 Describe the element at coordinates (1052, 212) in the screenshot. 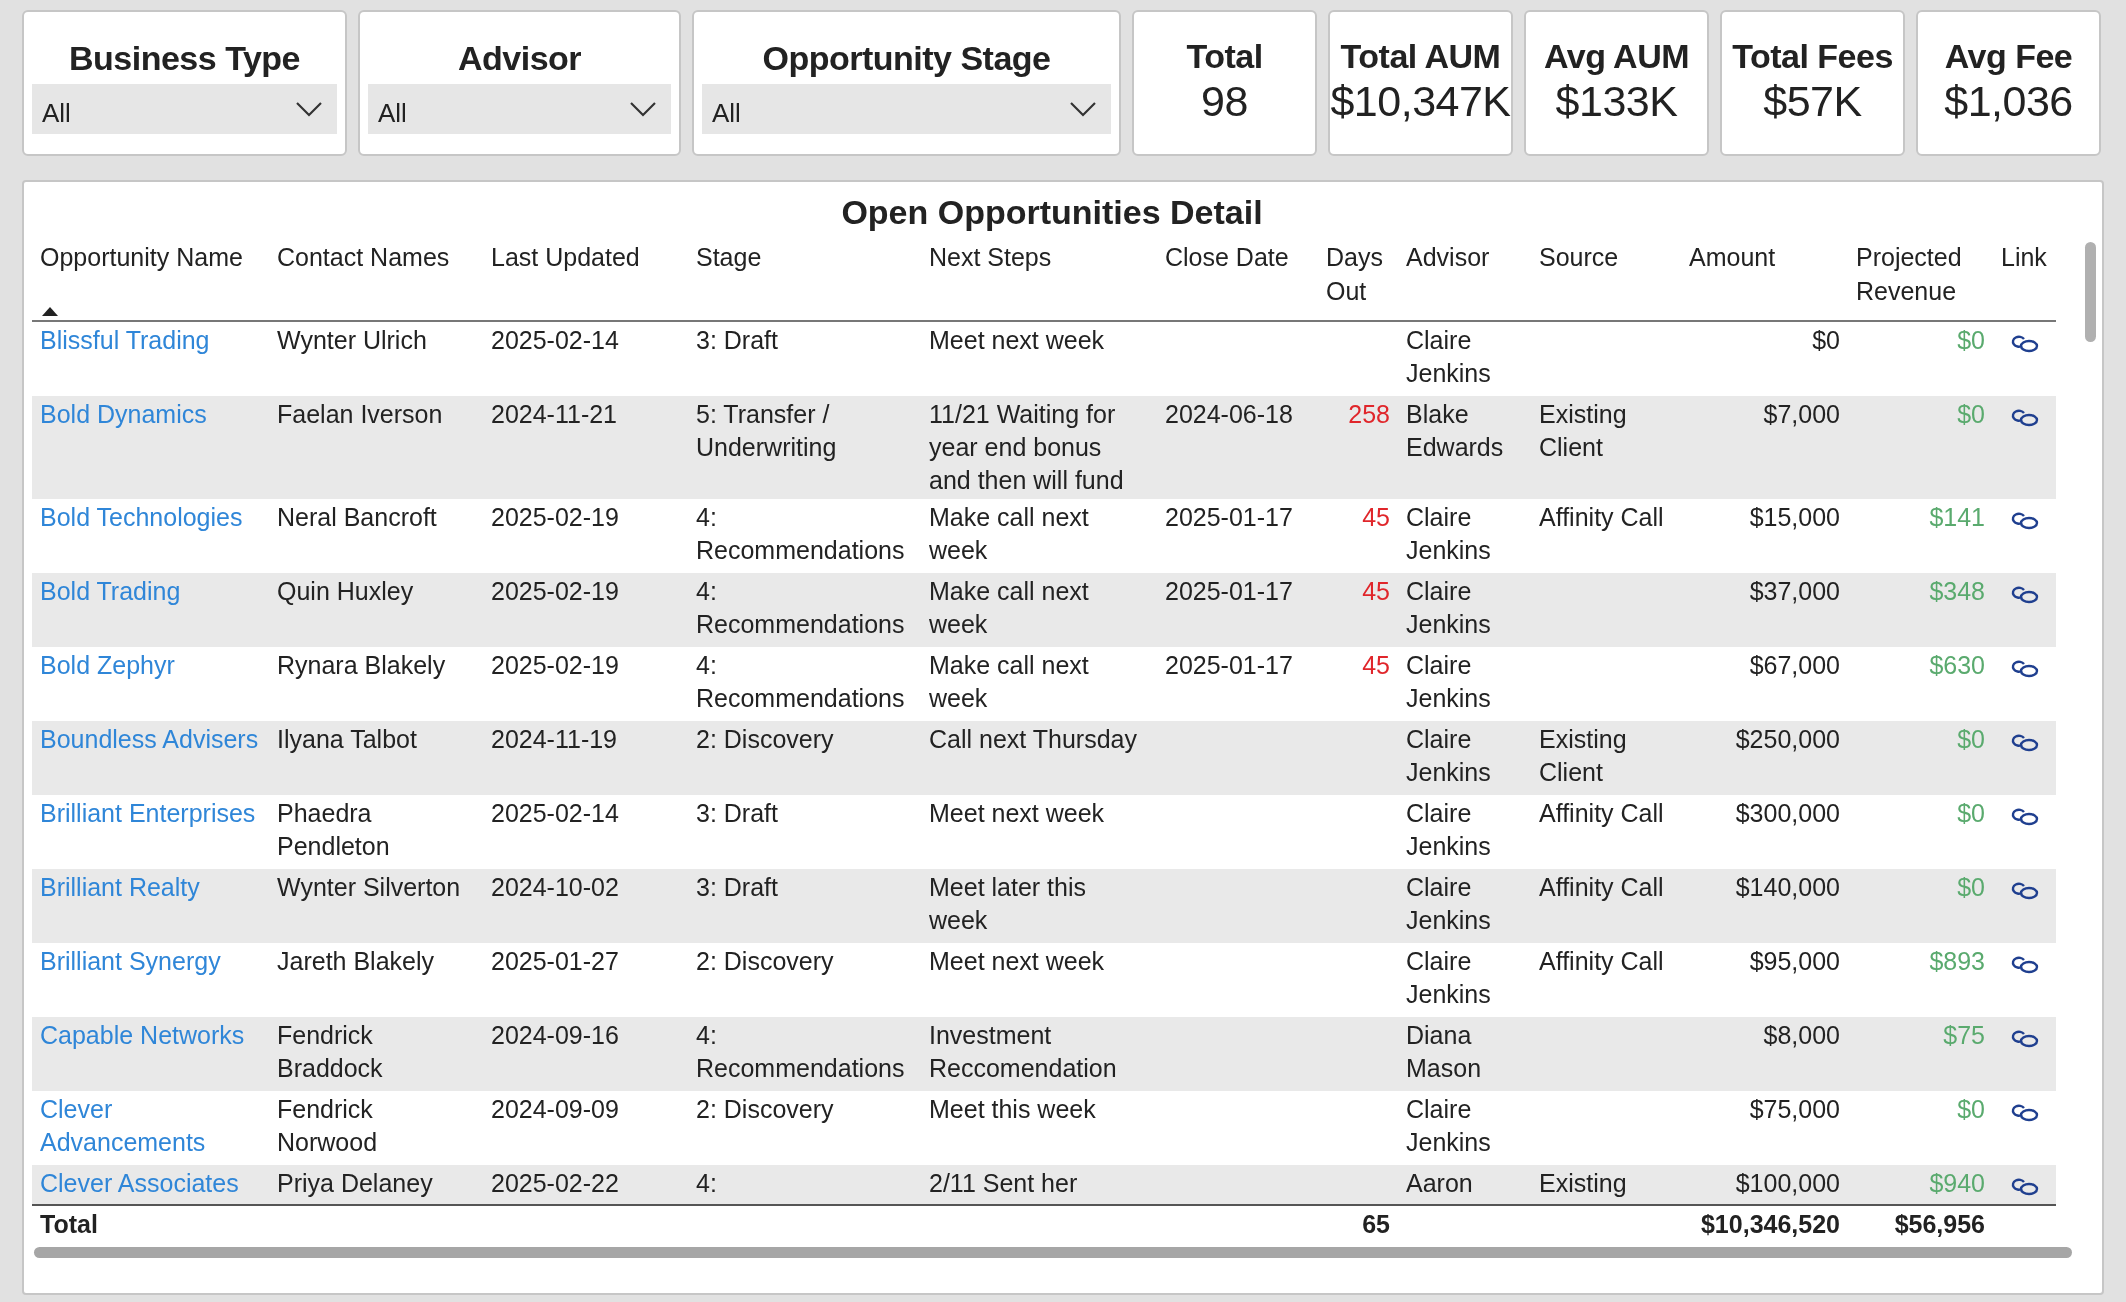

I see `table-title: Open Opportunities Detail` at that location.